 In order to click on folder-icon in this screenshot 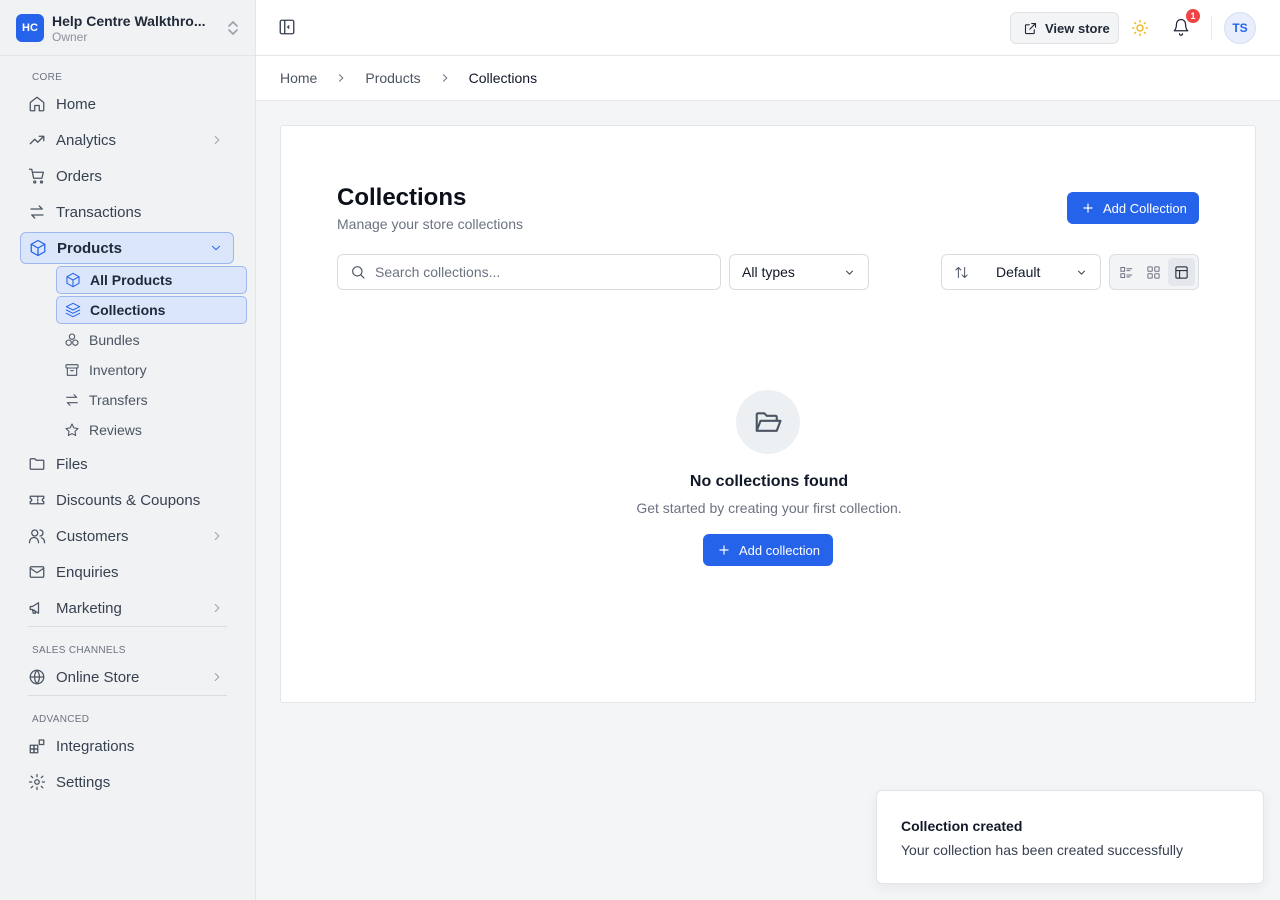, I will do `click(37, 464)`.